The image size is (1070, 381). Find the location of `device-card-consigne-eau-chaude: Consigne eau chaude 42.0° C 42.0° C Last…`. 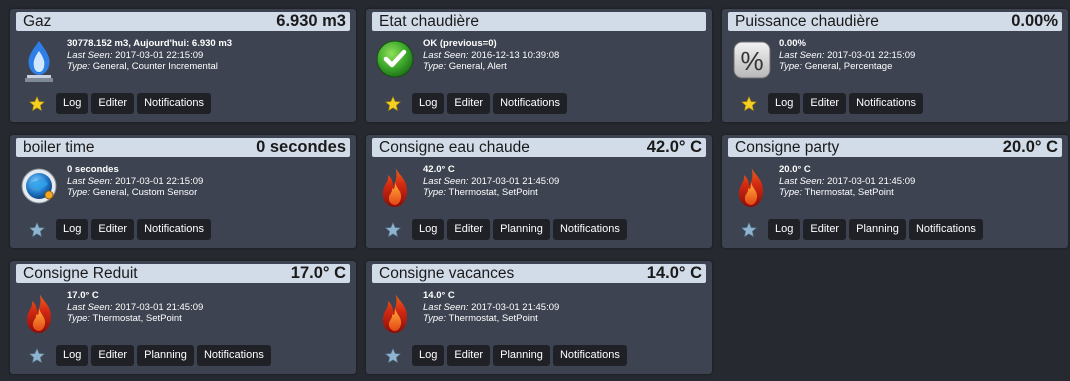

device-card-consigne-eau-chaude: Consigne eau chaude 42.0° C 42.0° C Last… is located at coordinates (539, 191).